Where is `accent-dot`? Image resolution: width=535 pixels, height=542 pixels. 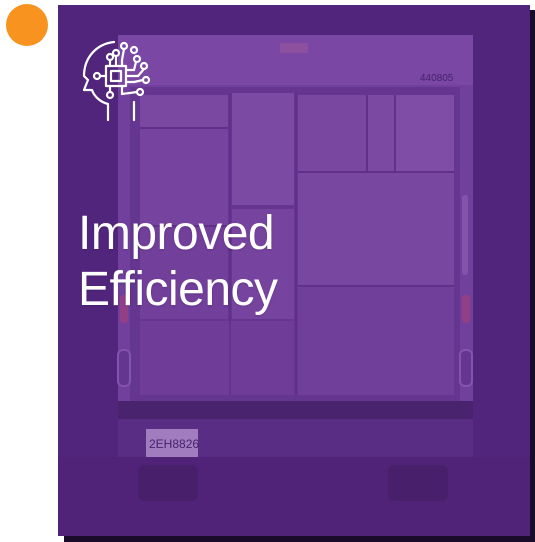
accent-dot is located at coordinates (27, 25).